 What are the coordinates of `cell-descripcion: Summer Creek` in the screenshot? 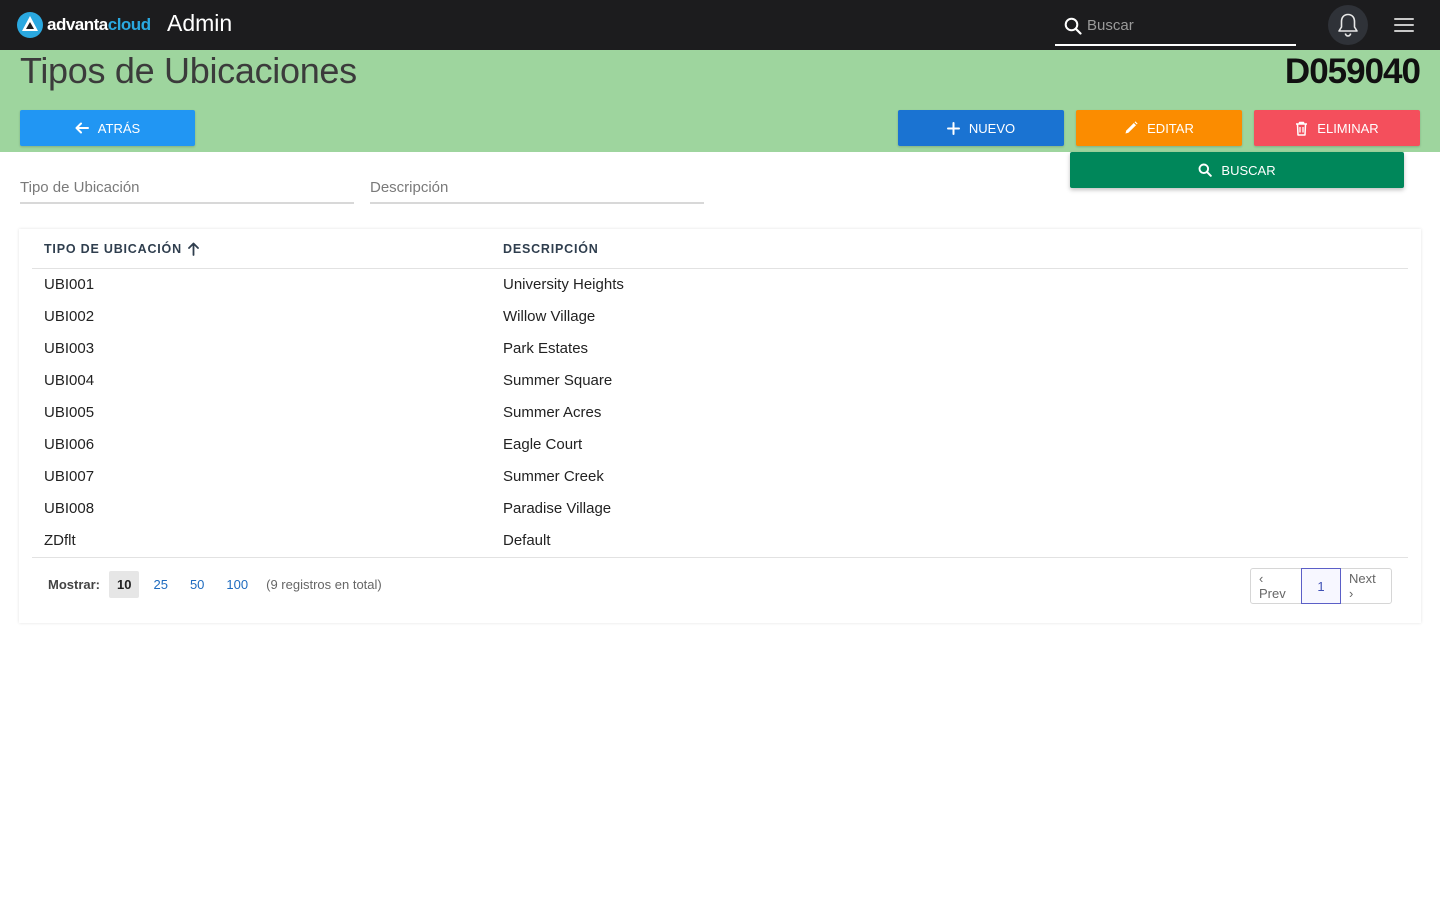 It's located at (553, 476).